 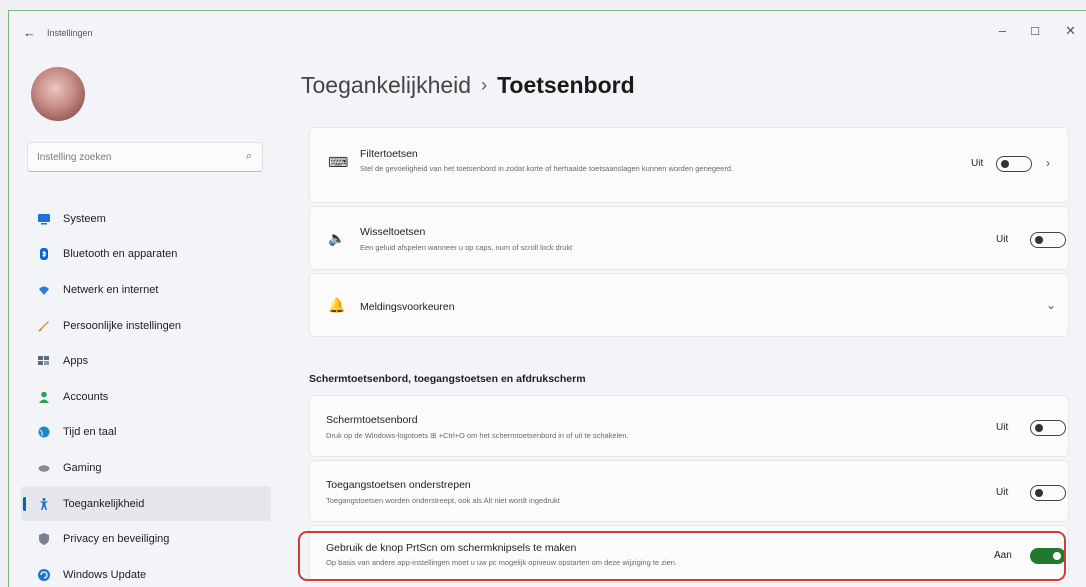 I want to click on sidebar-item-apps: Apps, so click(x=146, y=361).